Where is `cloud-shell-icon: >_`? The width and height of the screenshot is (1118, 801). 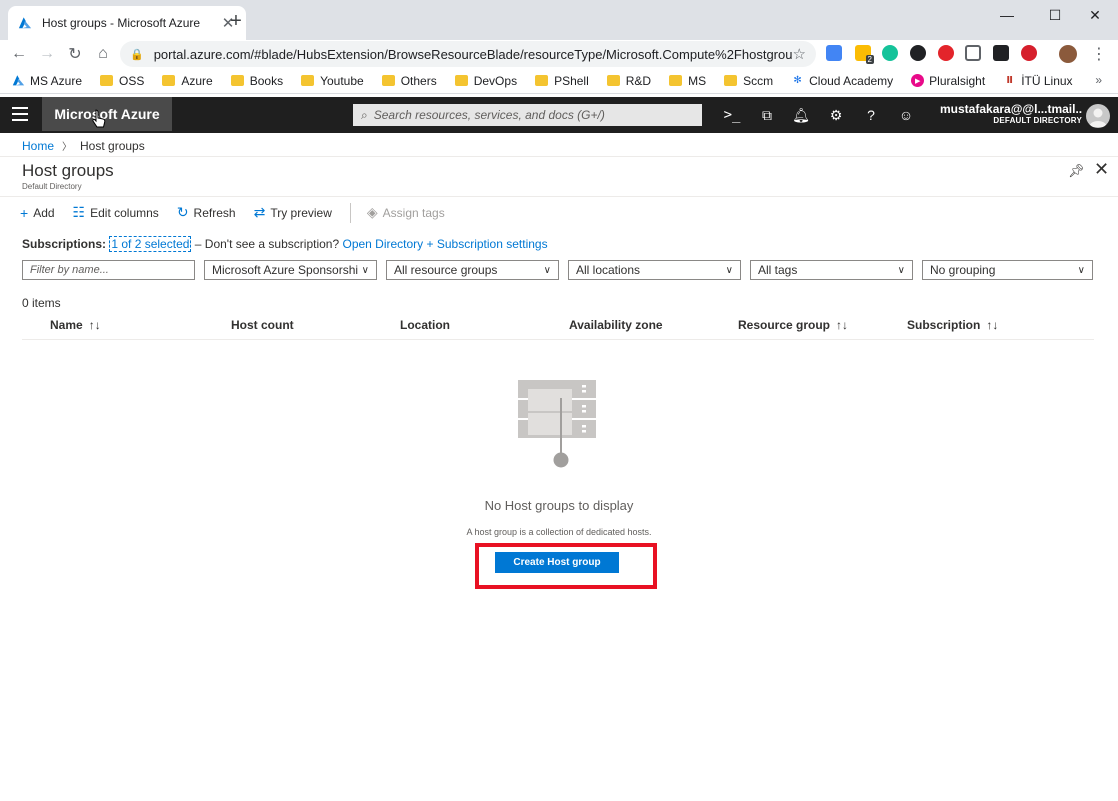
cloud-shell-icon: >_ is located at coordinates (732, 115).